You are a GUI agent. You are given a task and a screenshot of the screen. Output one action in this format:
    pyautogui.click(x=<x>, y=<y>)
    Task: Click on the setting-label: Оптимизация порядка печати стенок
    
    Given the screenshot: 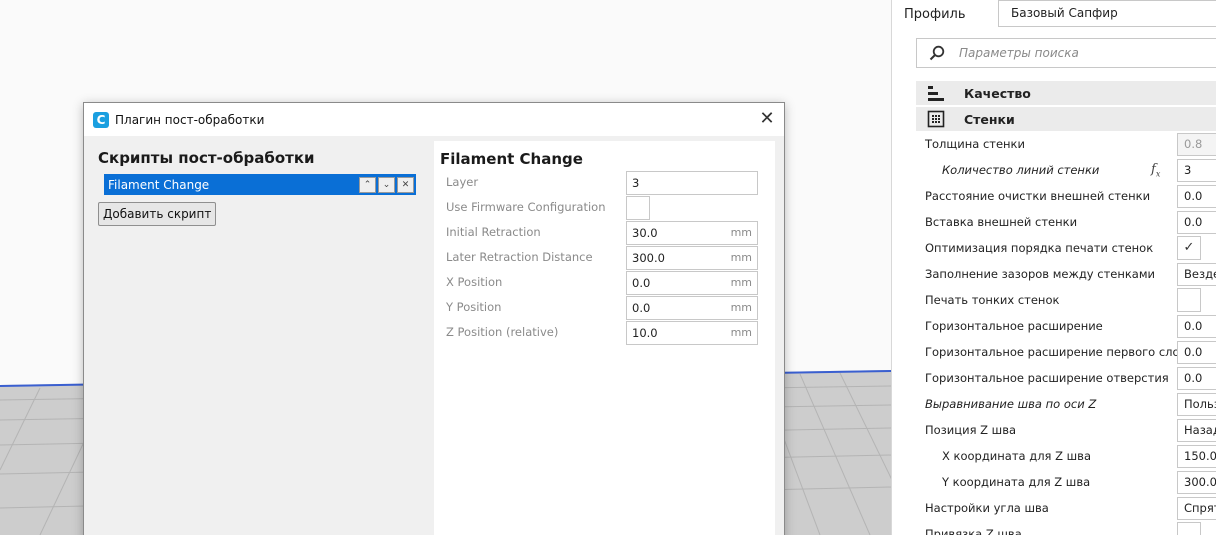 What is the action you would take?
    pyautogui.click(x=1039, y=248)
    